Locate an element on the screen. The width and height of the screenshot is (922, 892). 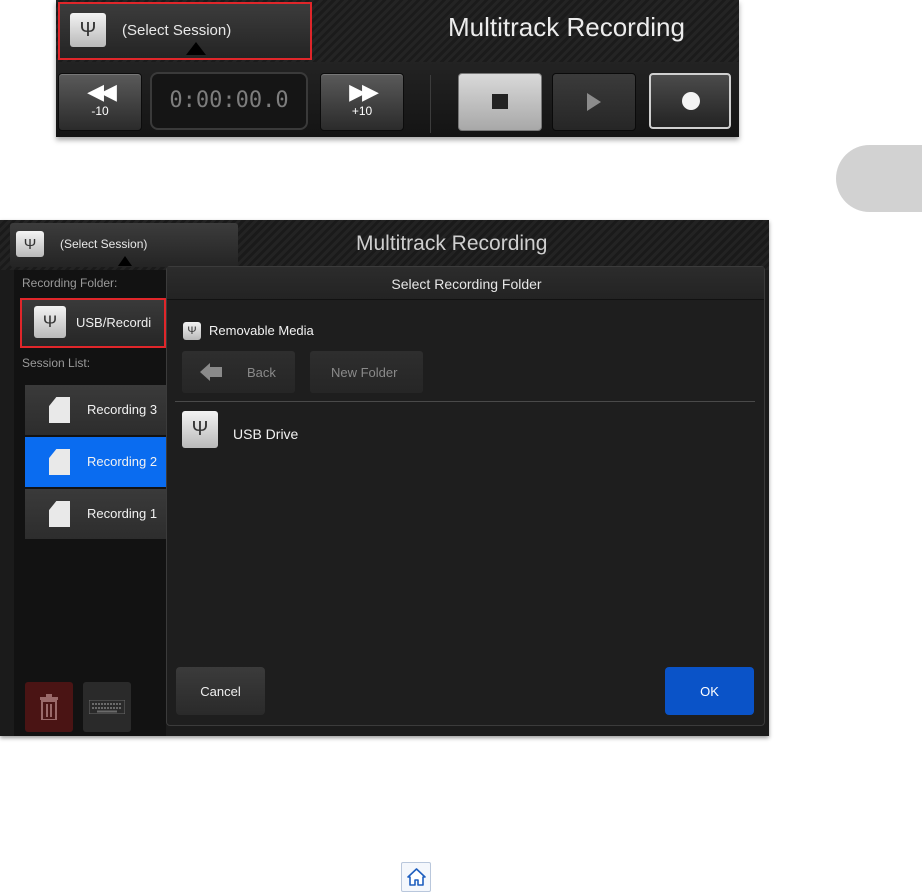
home-icon is located at coordinates (416, 877).